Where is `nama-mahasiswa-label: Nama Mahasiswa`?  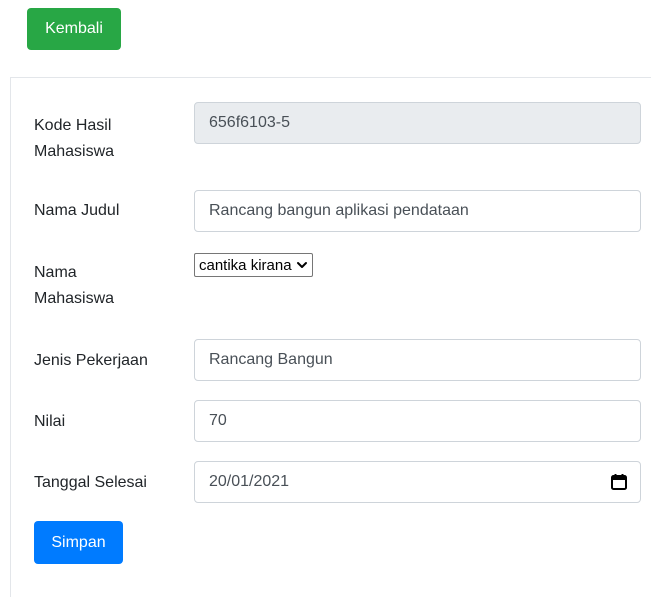 nama-mahasiswa-label: Nama Mahasiswa is located at coordinates (109, 286).